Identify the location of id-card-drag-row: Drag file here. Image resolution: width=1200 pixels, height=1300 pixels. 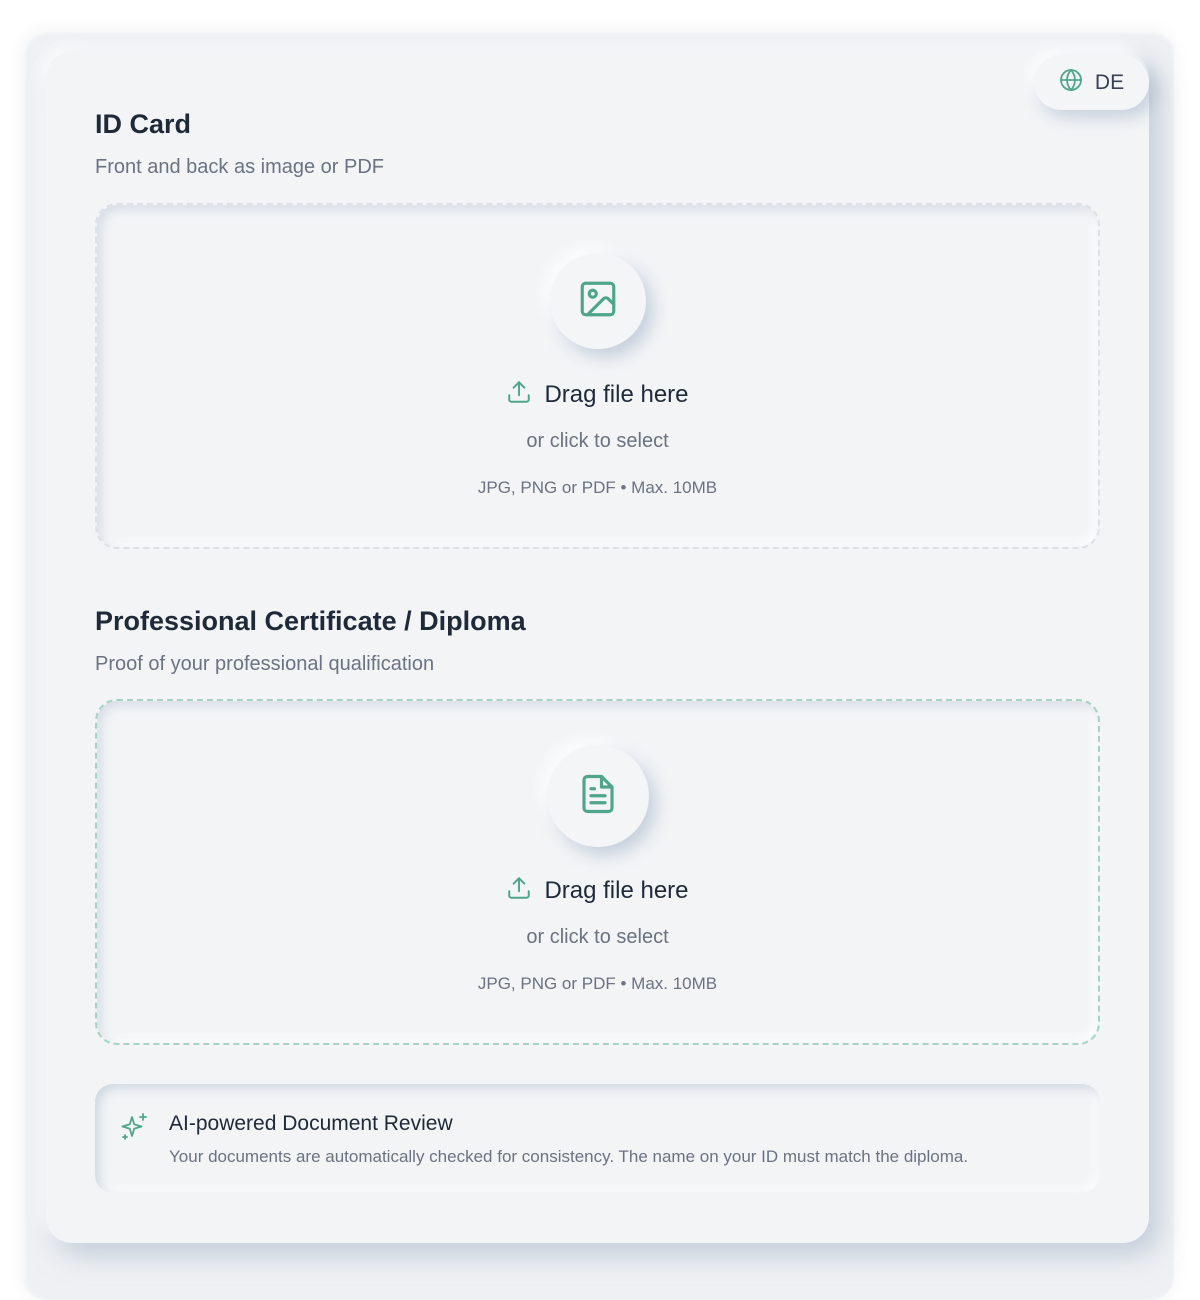
(597, 394).